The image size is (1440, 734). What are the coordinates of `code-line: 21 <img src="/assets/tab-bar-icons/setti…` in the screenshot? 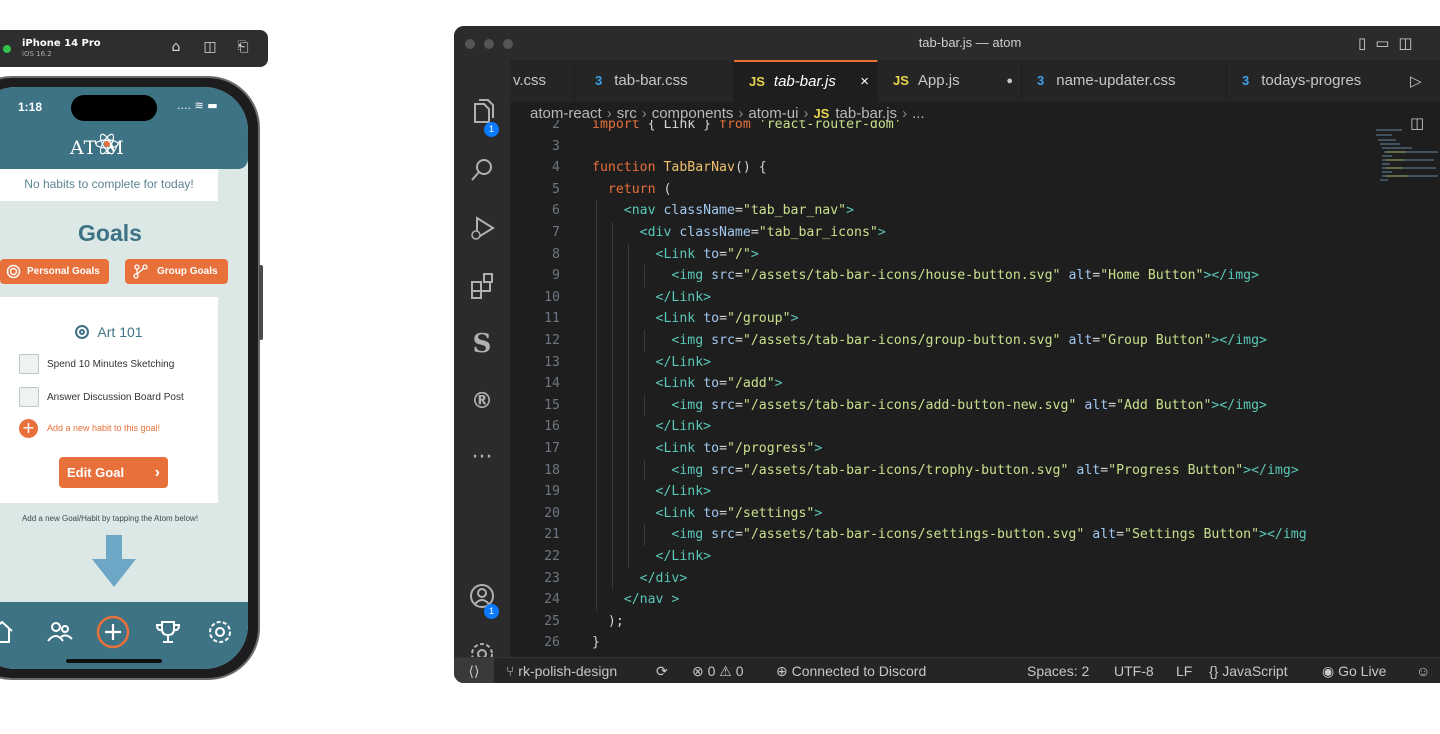 It's located at (975, 535).